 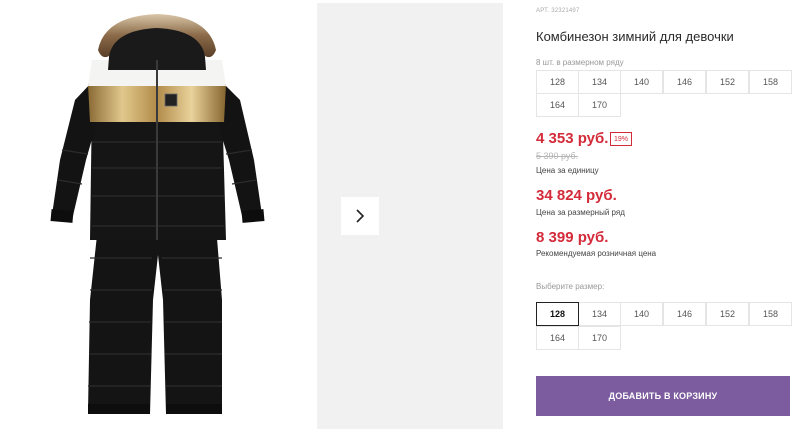 What do you see at coordinates (565, 11) in the screenshot?
I see `article-value: 32321497` at bounding box center [565, 11].